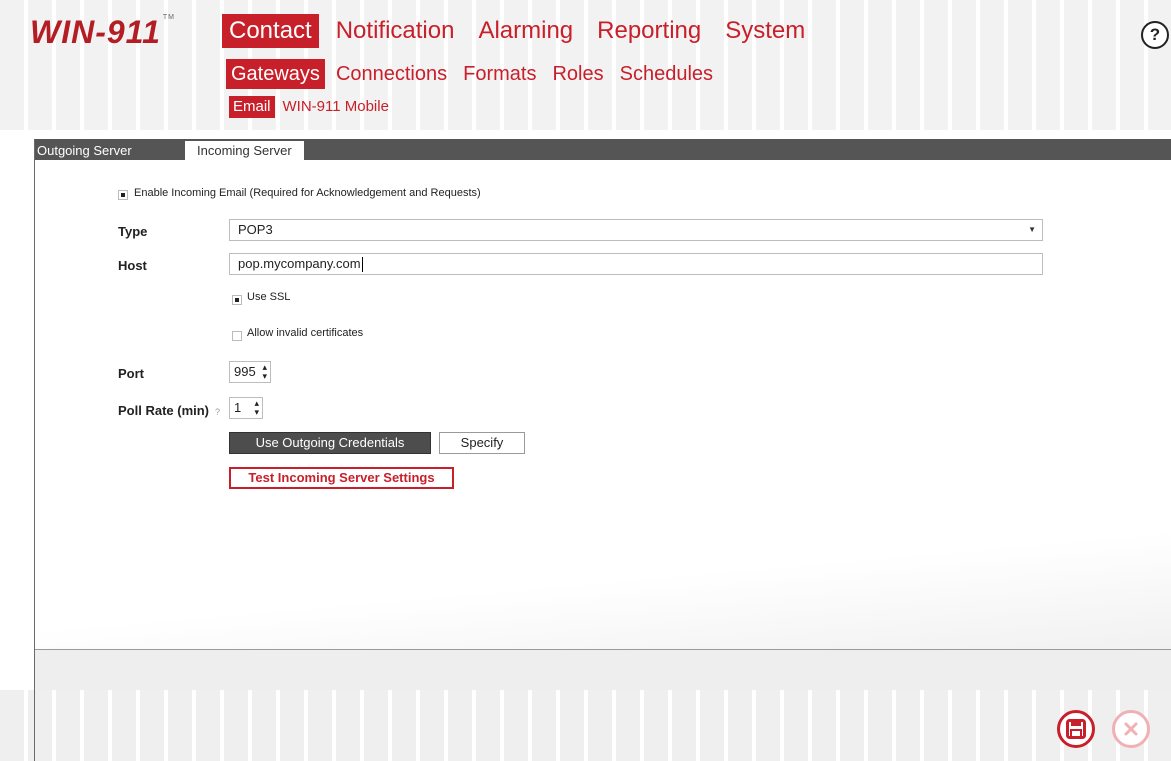 The width and height of the screenshot is (1171, 761). What do you see at coordinates (123, 195) in the screenshot?
I see `enable-incoming-checkbox` at bounding box center [123, 195].